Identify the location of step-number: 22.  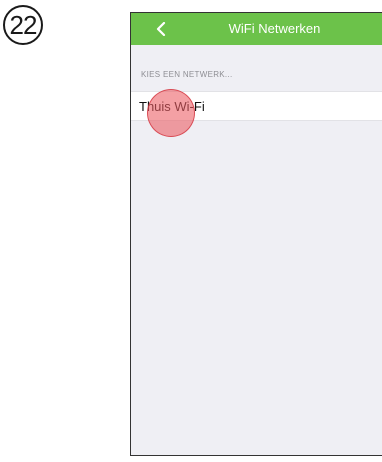
(23, 24).